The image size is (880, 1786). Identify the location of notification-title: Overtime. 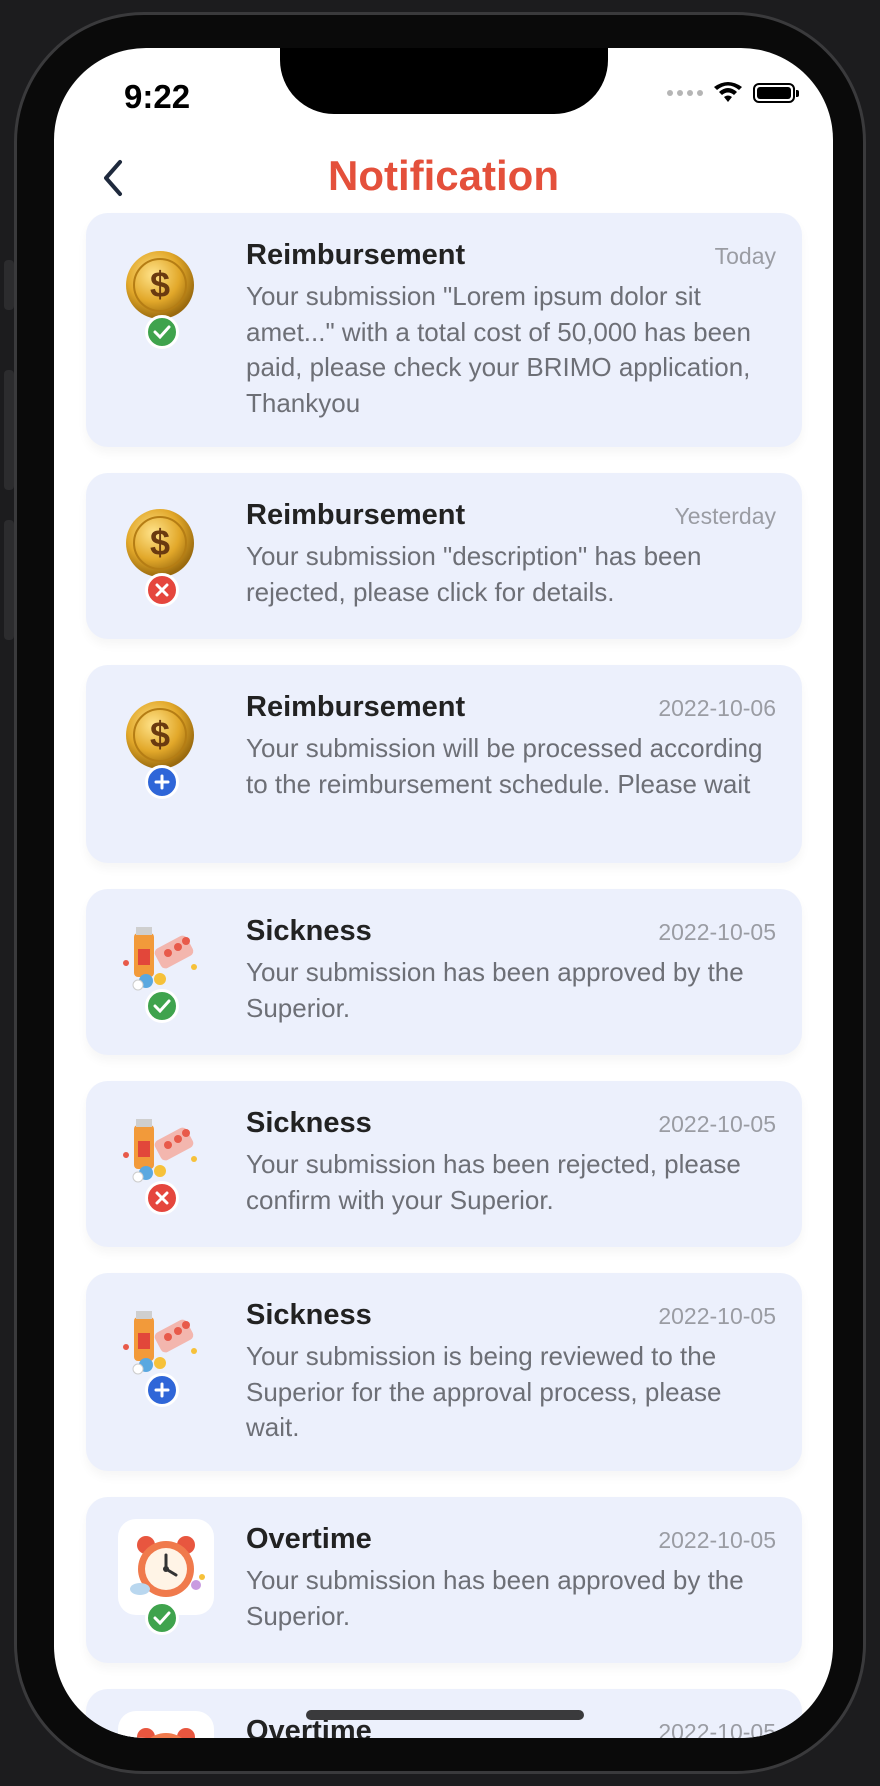
(309, 1539).